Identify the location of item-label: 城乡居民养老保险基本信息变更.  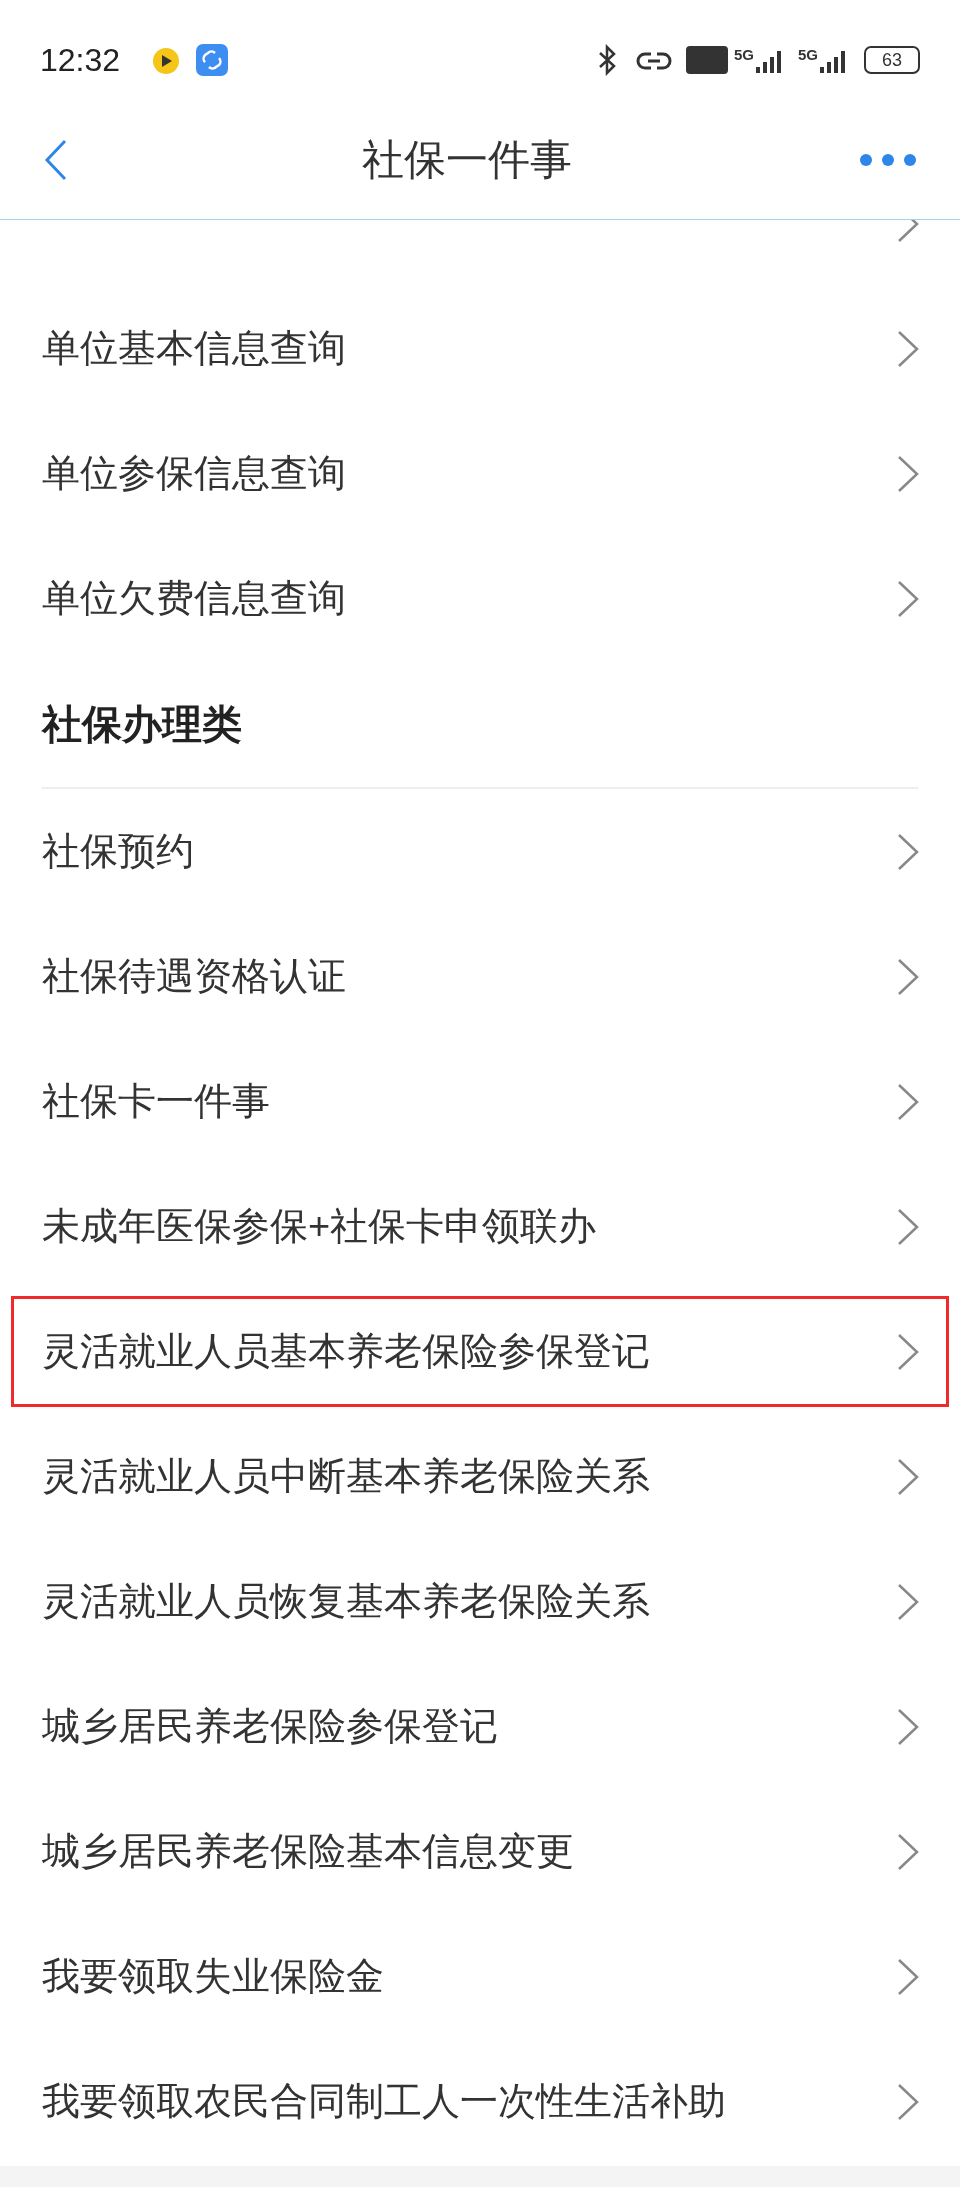
(308, 1851).